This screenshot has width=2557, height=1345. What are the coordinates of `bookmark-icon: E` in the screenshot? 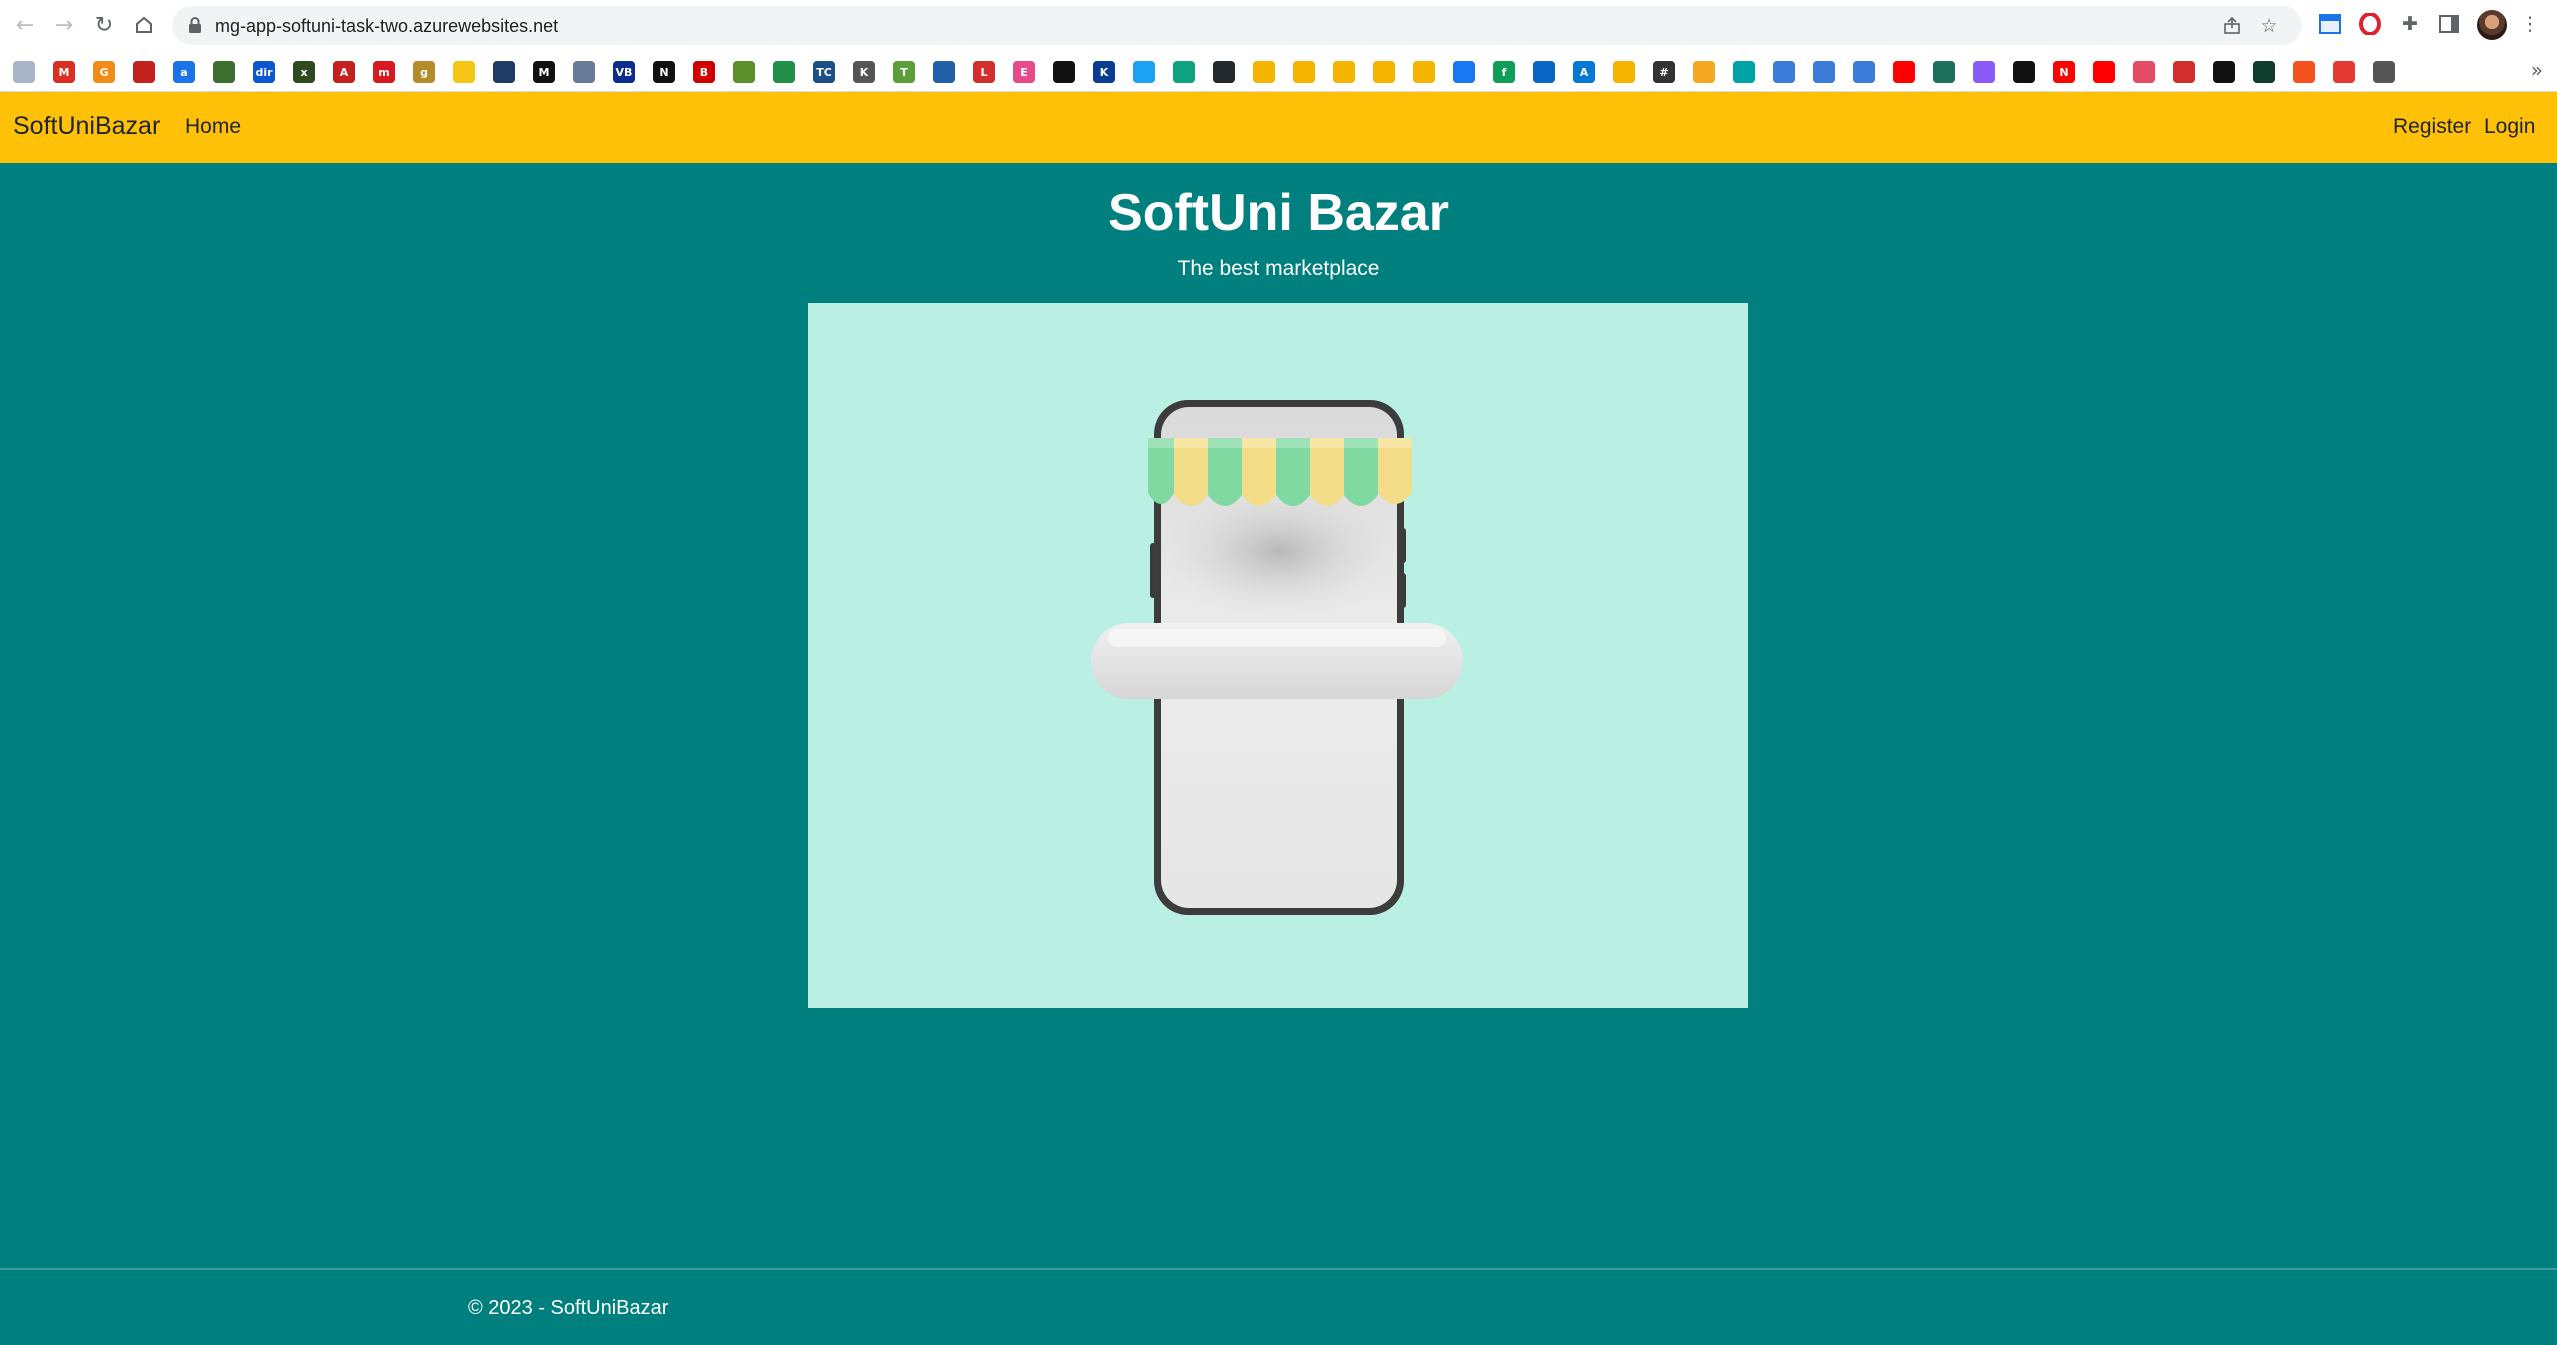 It's located at (1024, 72).